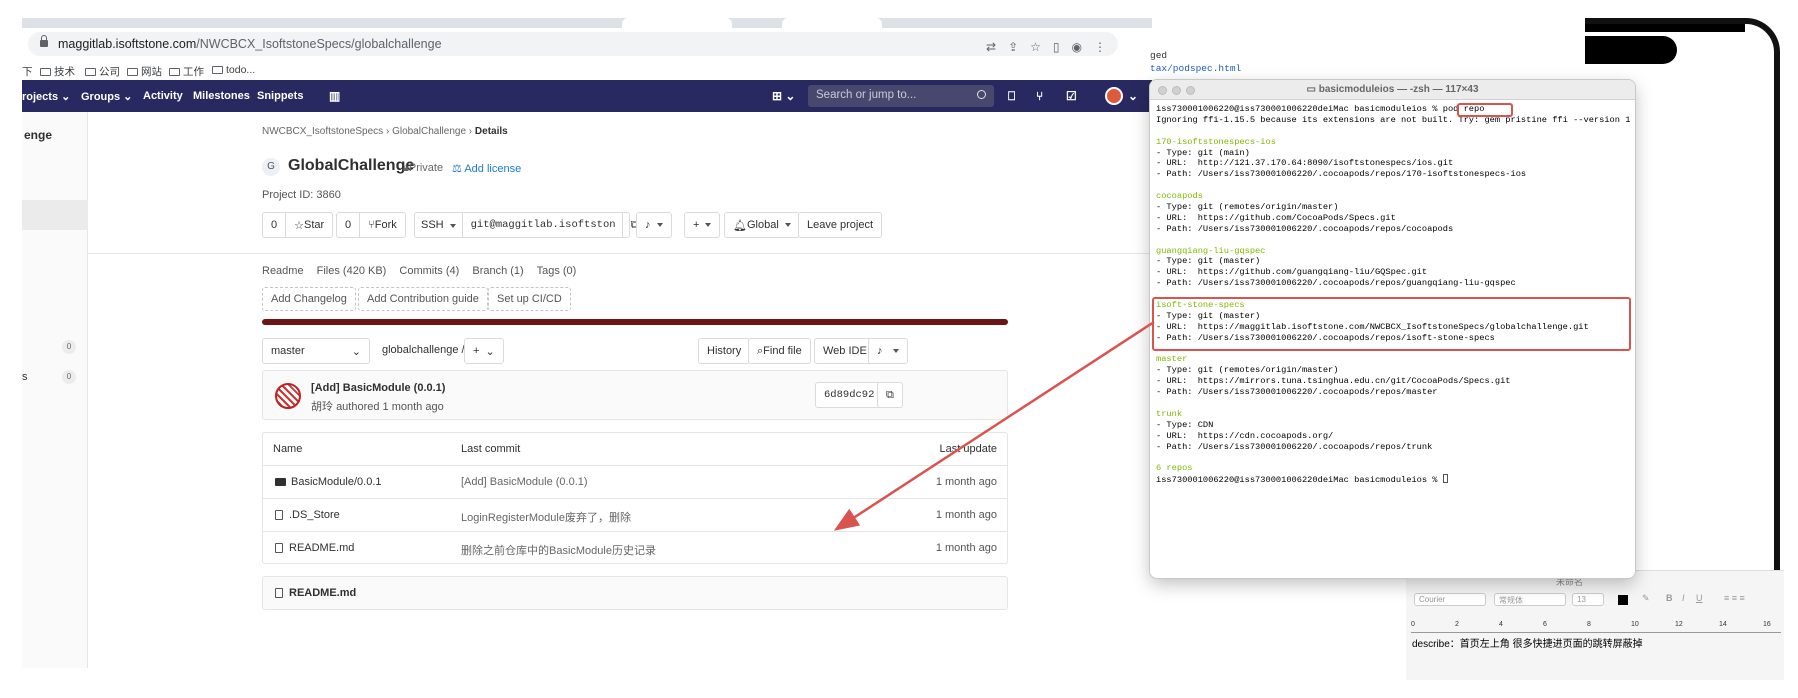 This screenshot has height=698, width=1798. I want to click on issues-icon: ⎕, so click(1011, 96).